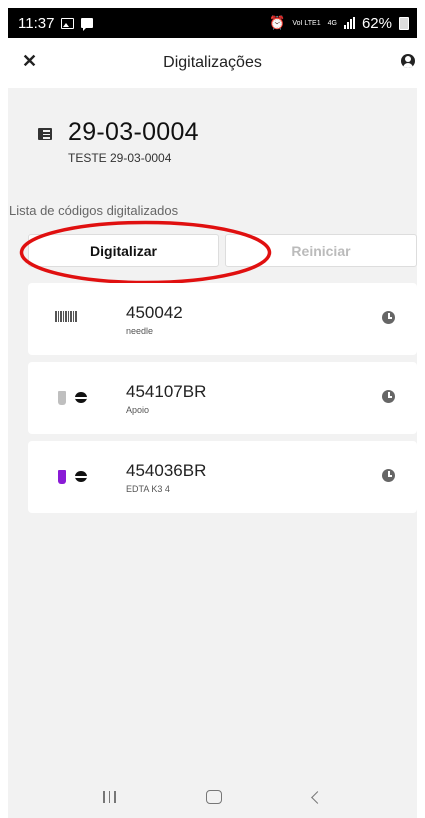 This screenshot has width=425, height=818. What do you see at coordinates (349, 23) in the screenshot?
I see `signal-icon` at bounding box center [349, 23].